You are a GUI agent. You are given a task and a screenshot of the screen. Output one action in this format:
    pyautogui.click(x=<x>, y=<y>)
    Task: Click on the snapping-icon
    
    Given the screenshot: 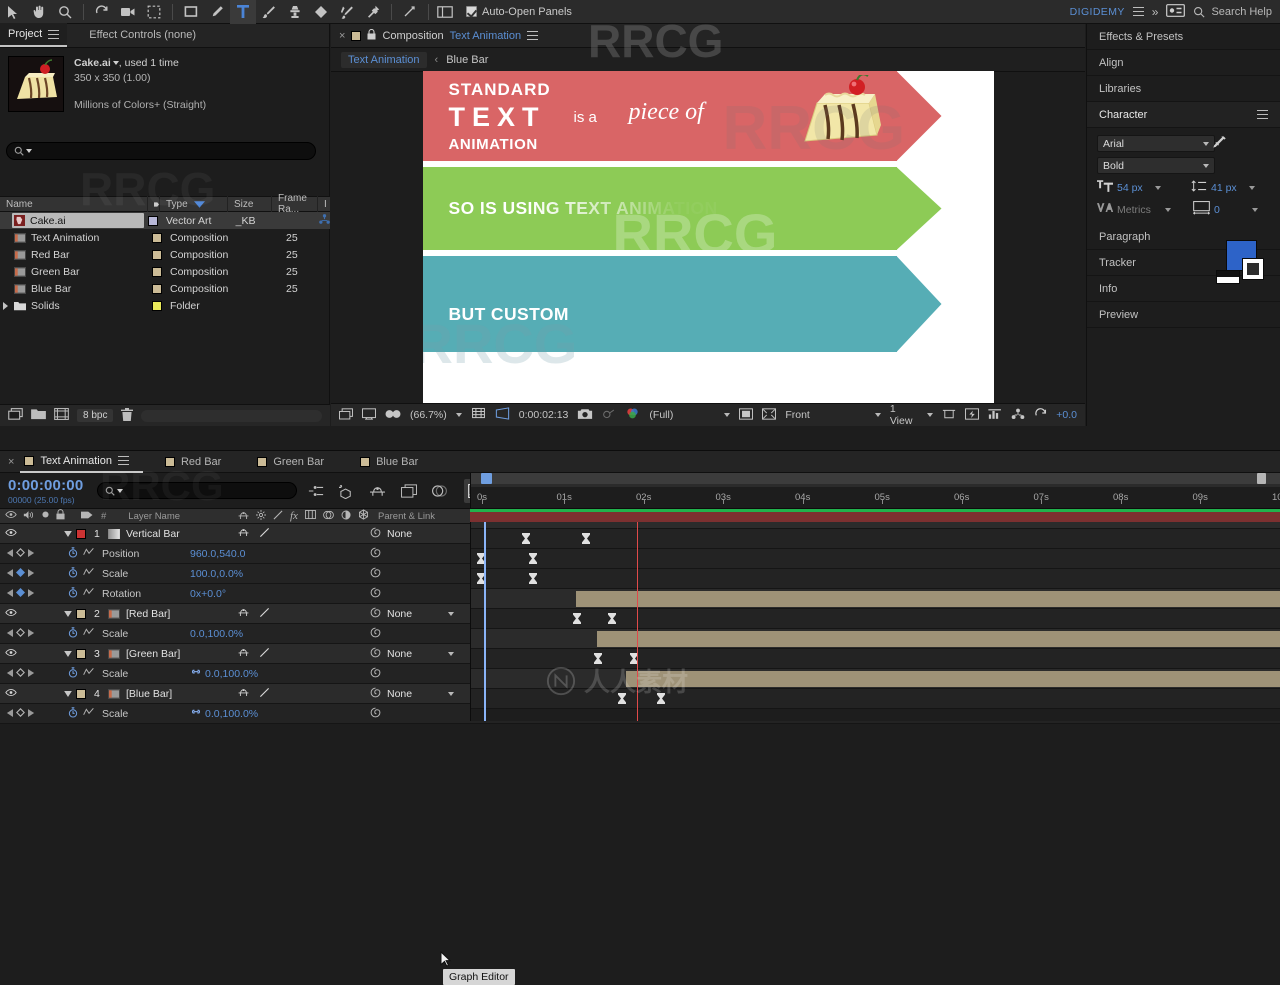 What is the action you would take?
    pyautogui.click(x=410, y=12)
    